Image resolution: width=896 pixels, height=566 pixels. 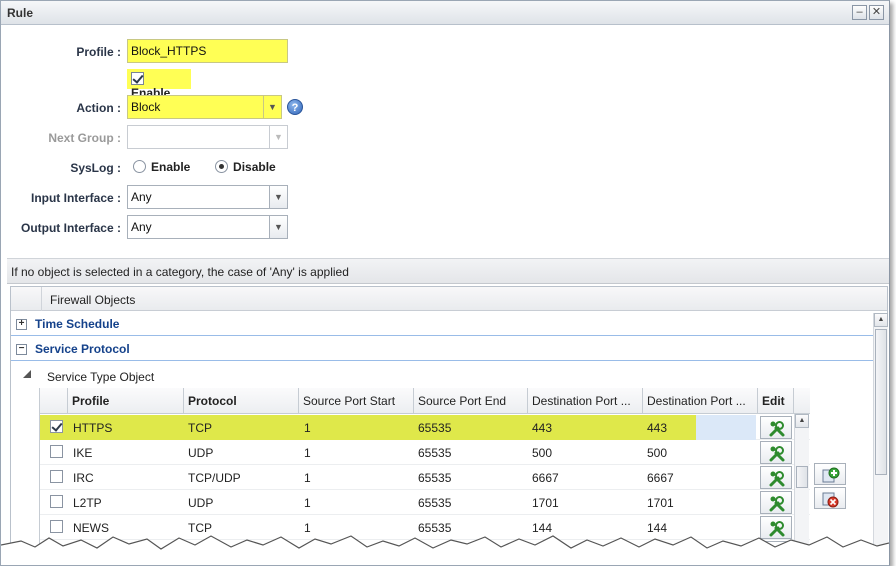 What do you see at coordinates (425, 502) in the screenshot?
I see `table-row: L2TP UDP 1 65535 1701 1701` at bounding box center [425, 502].